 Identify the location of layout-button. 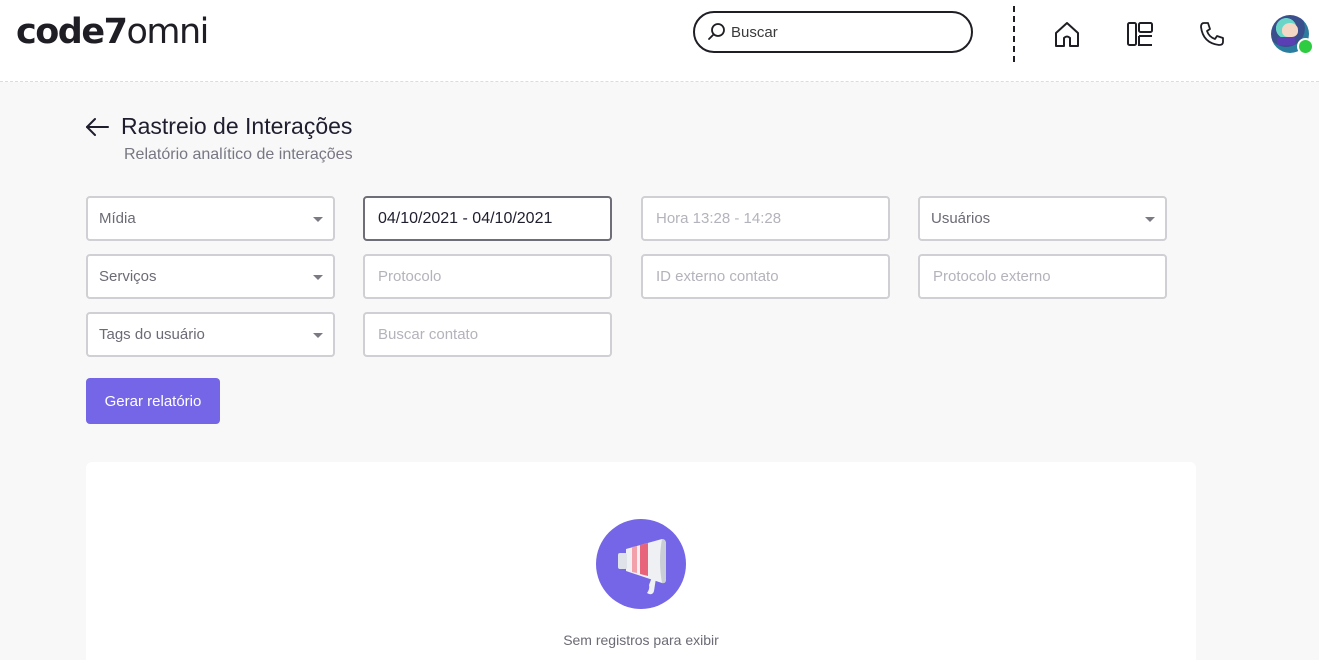
(1140, 34).